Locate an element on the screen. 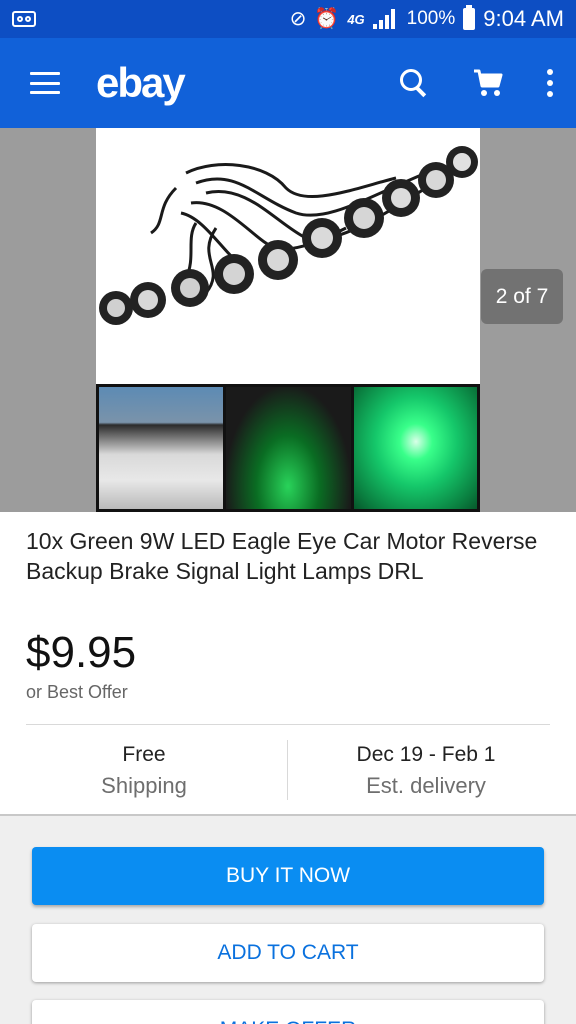 The height and width of the screenshot is (1024, 576). shipping-cost: Free is located at coordinates (144, 754).